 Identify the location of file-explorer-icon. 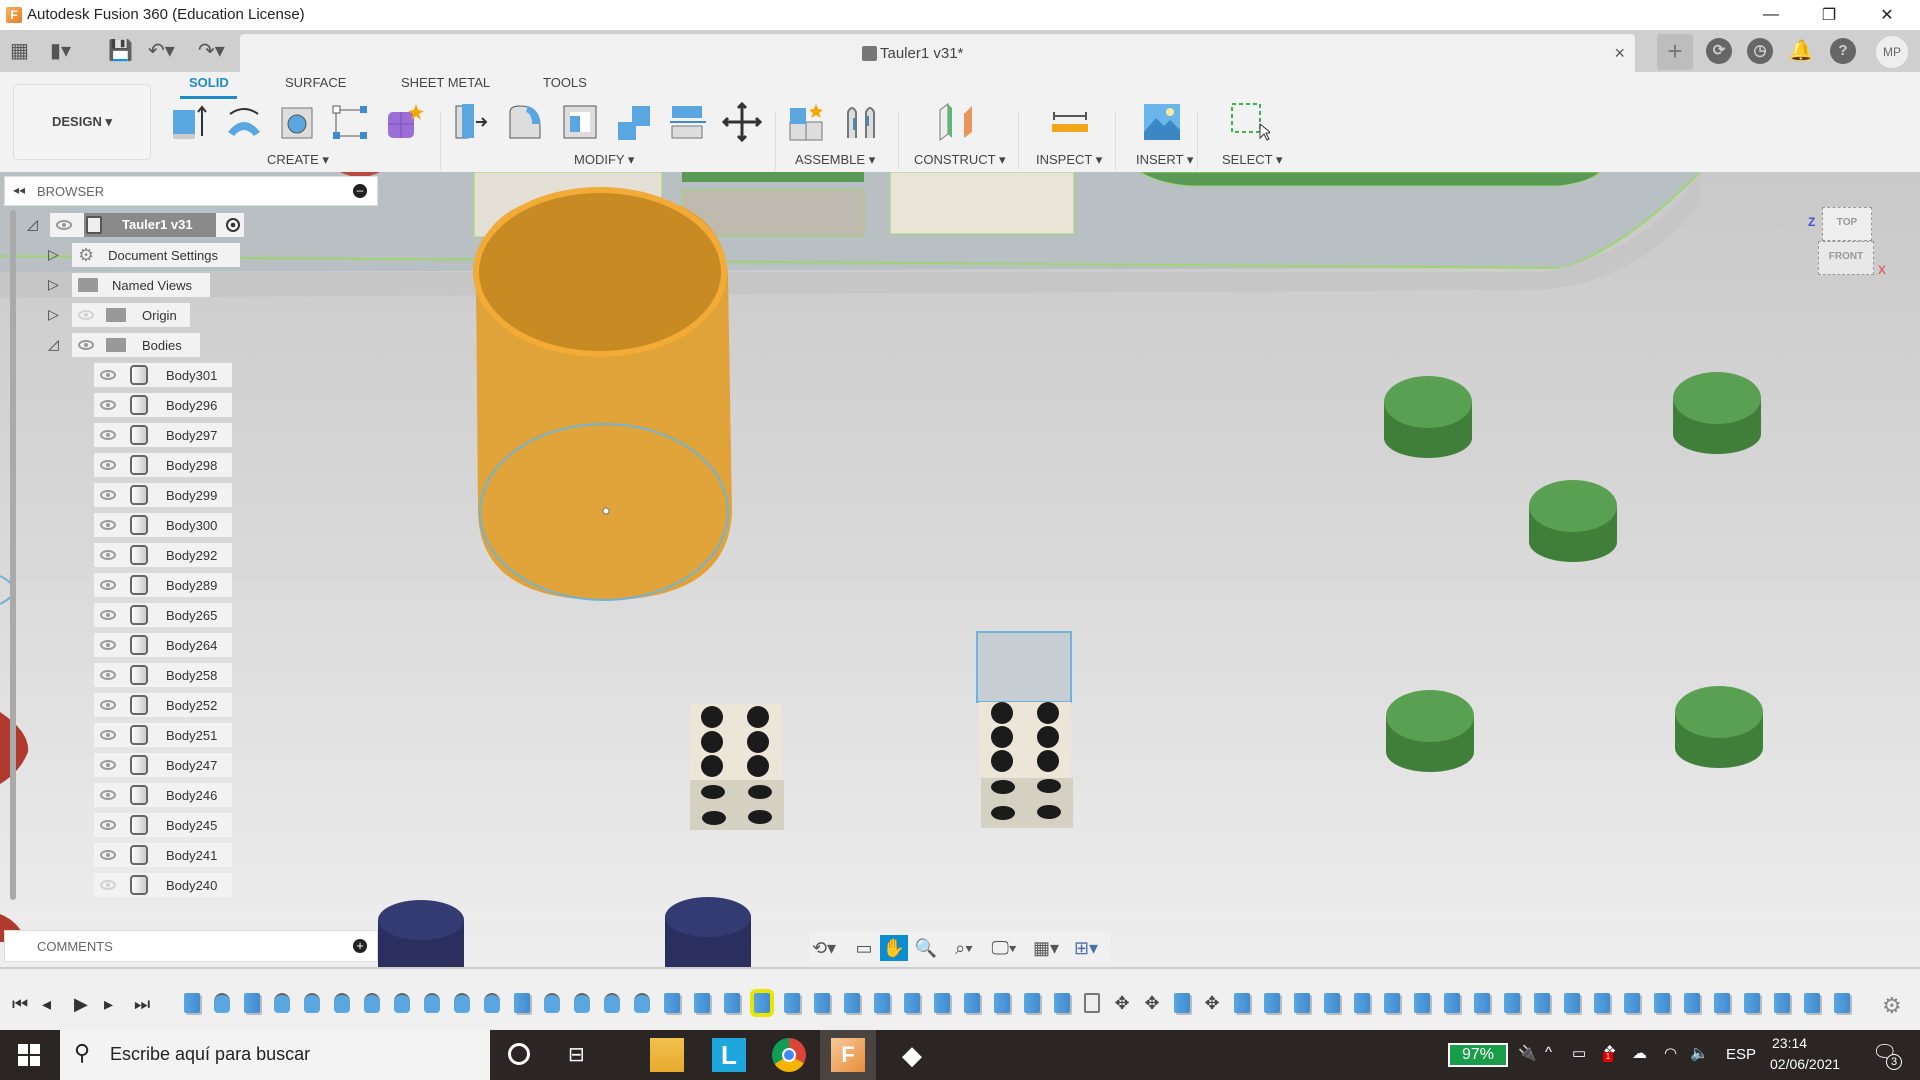
(667, 1055).